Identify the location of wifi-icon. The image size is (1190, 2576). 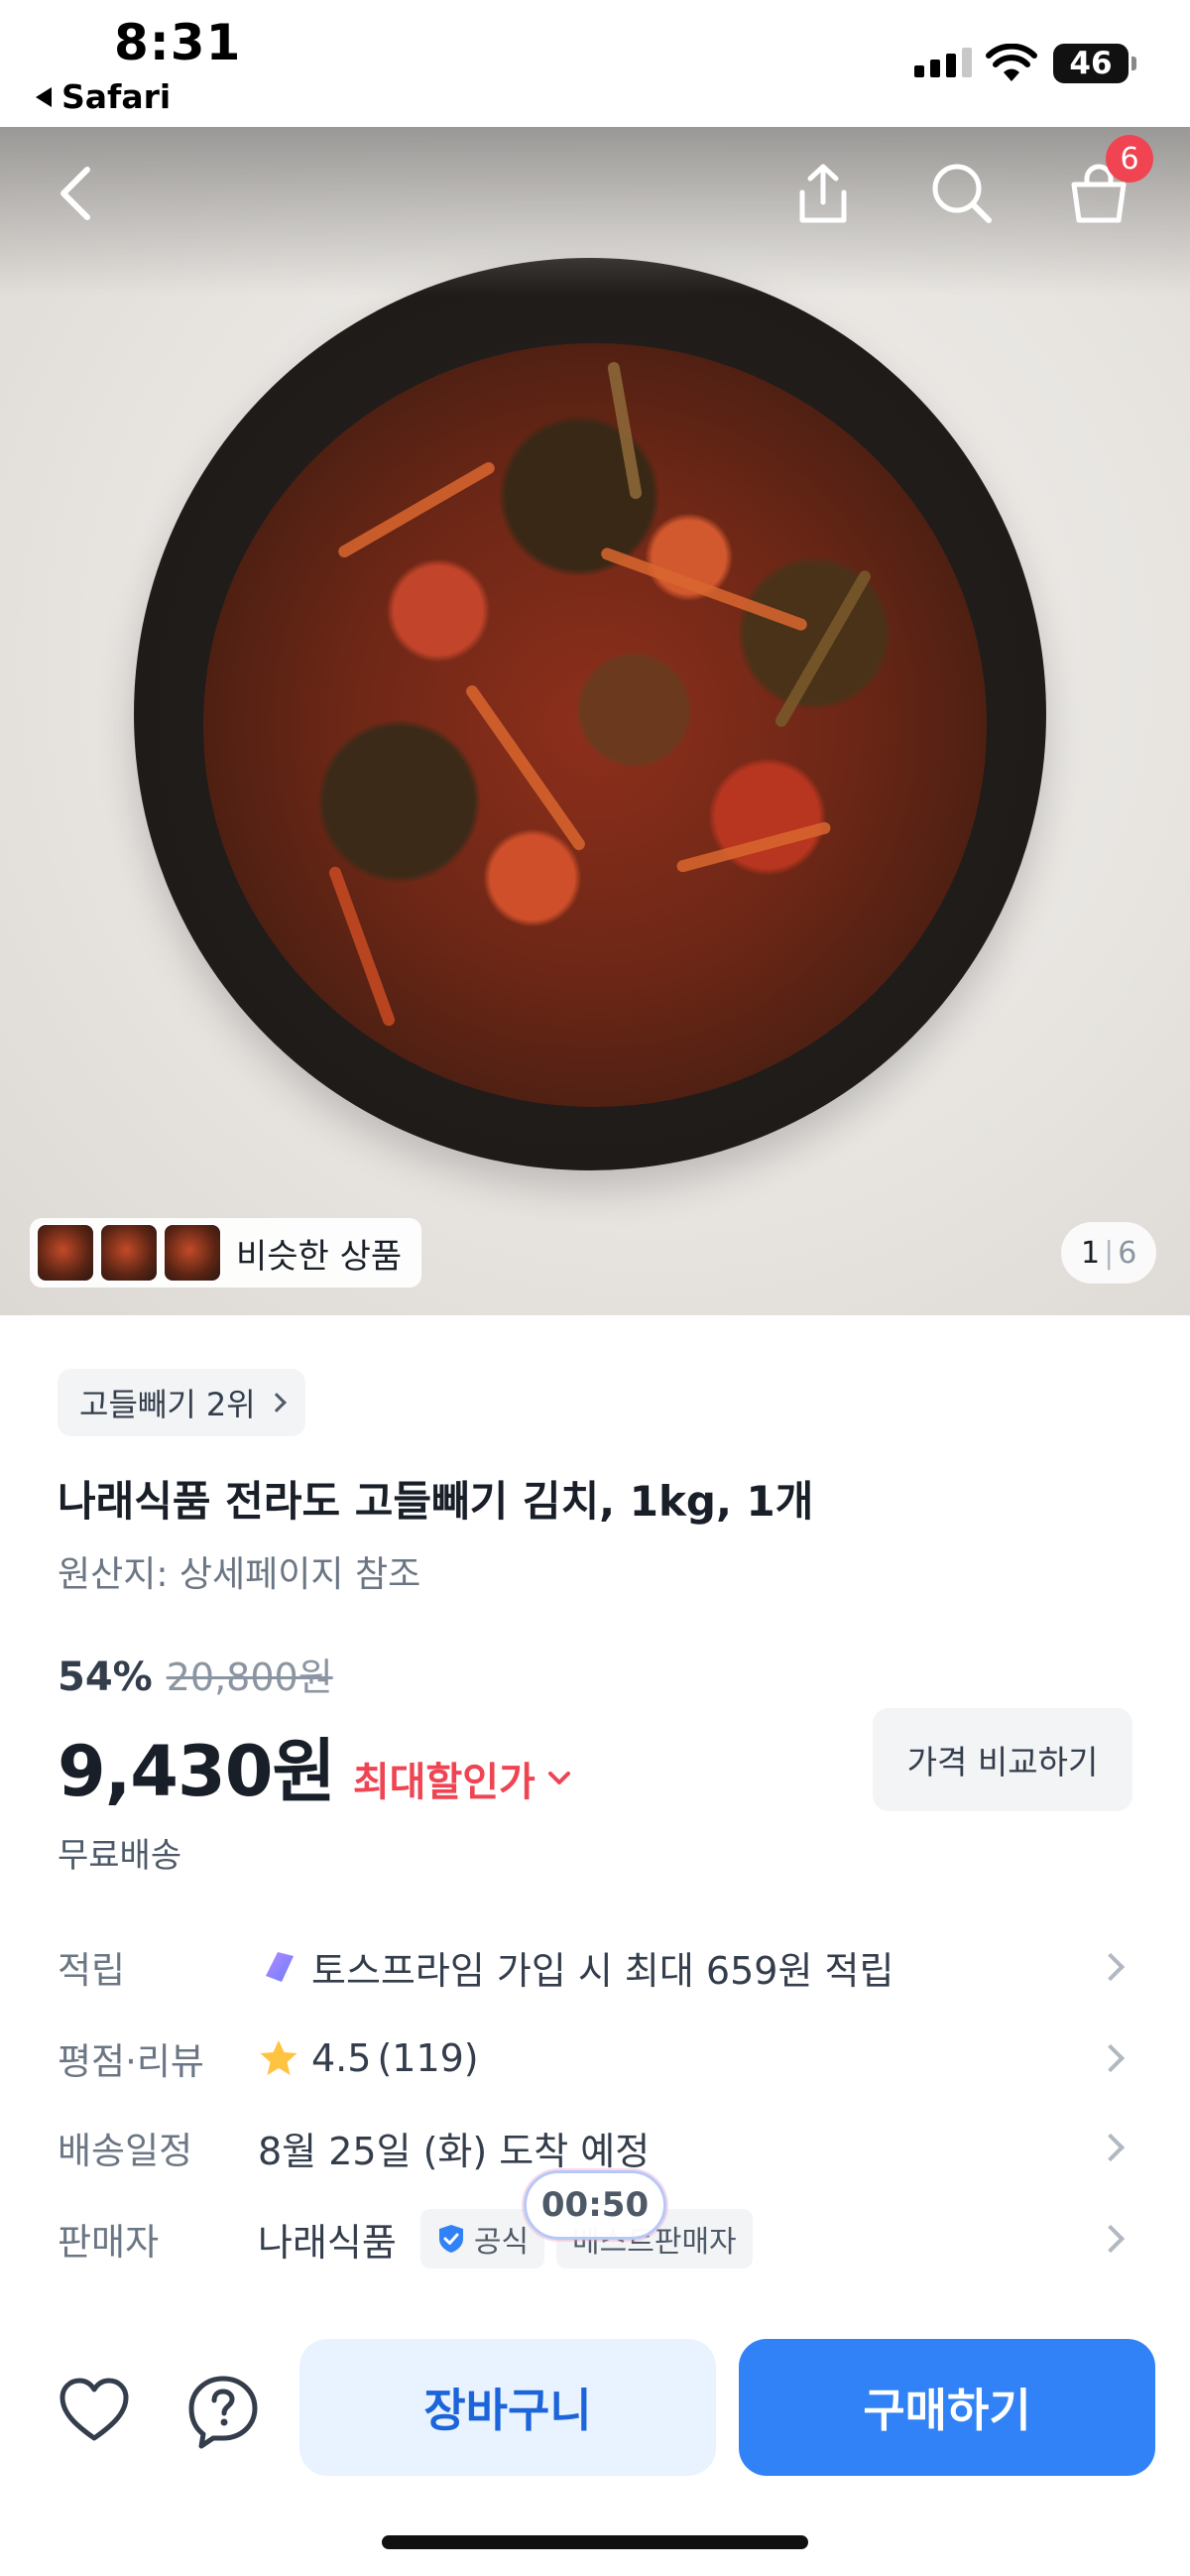
(1011, 62).